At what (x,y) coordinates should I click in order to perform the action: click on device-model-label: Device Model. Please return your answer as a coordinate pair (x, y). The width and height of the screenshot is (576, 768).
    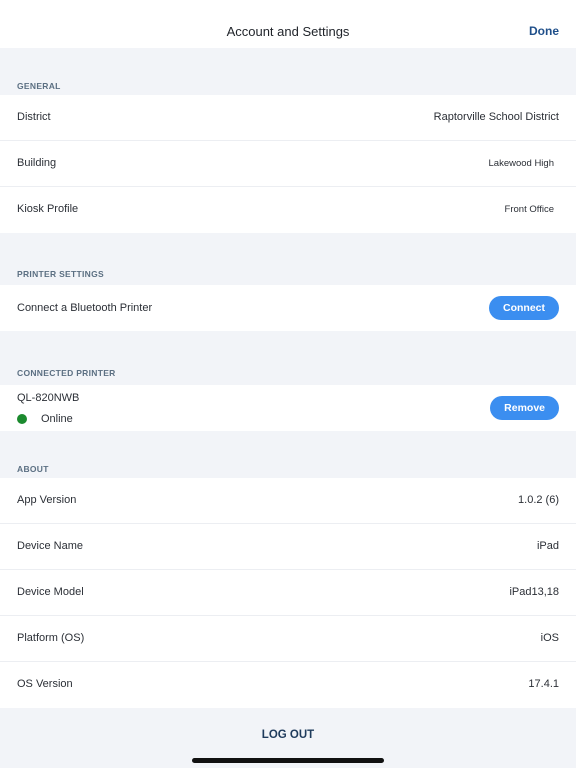
    Looking at the image, I should click on (50, 592).